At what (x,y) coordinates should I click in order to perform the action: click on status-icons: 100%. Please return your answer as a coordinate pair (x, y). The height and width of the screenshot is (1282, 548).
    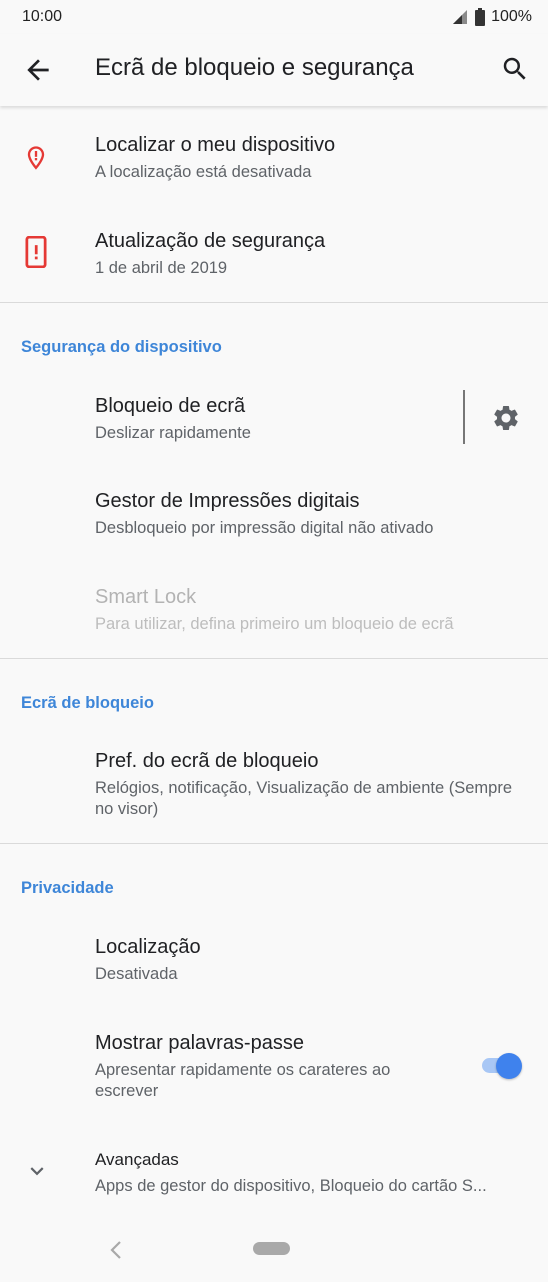
    Looking at the image, I should click on (491, 17).